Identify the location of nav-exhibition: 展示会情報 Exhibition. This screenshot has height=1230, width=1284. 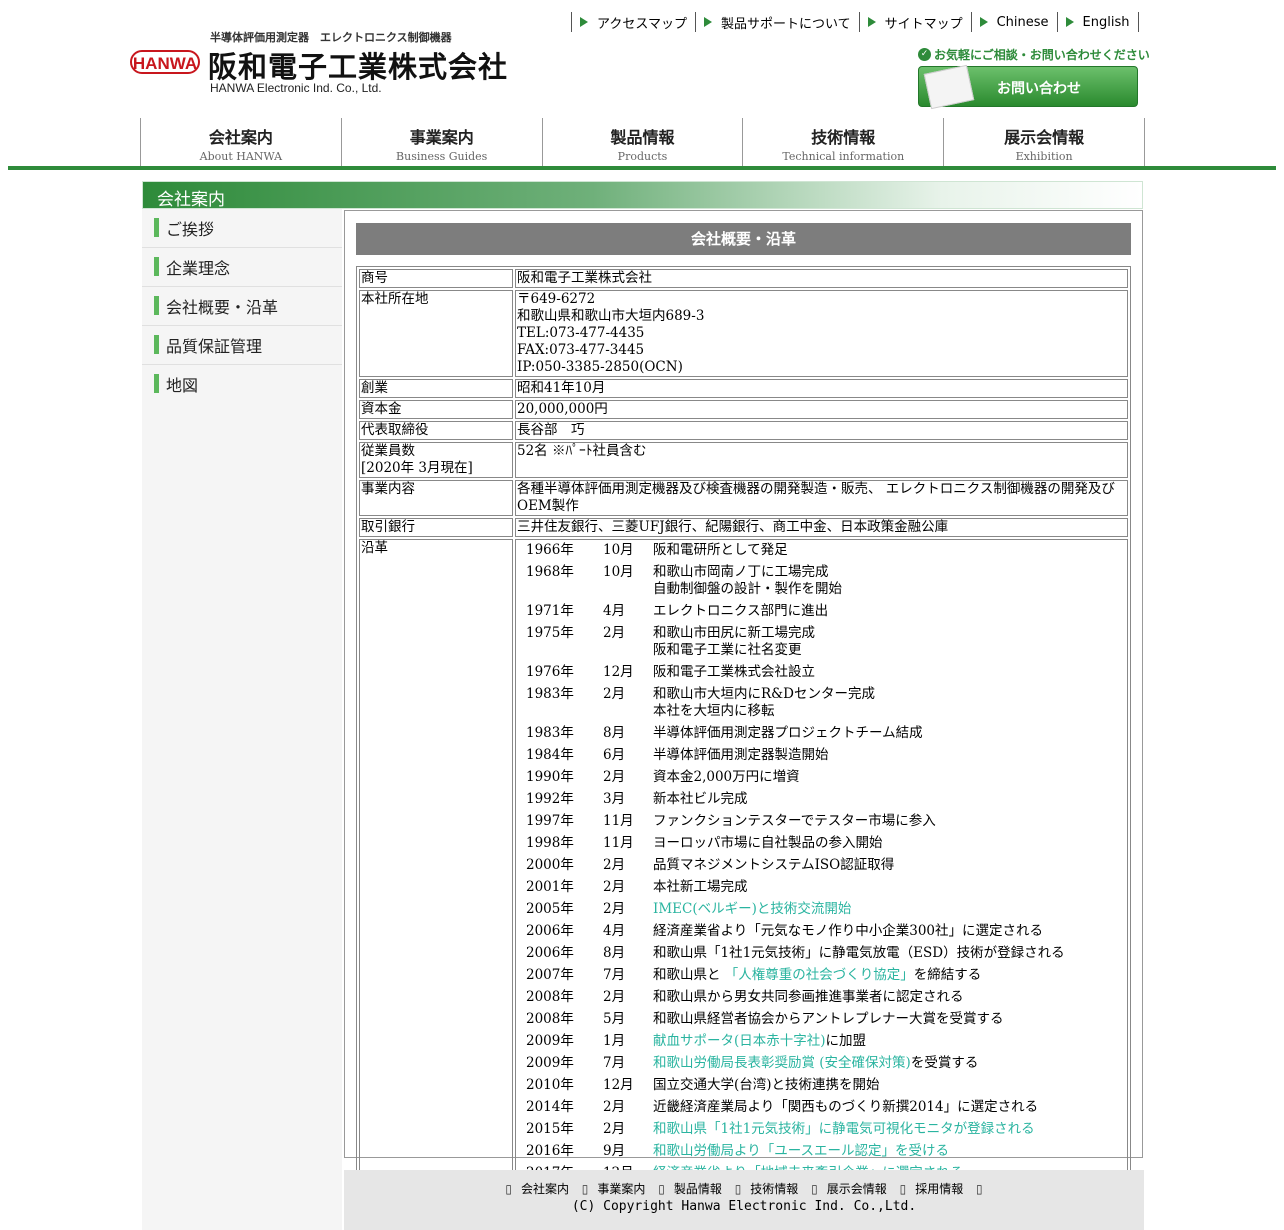
(1044, 142).